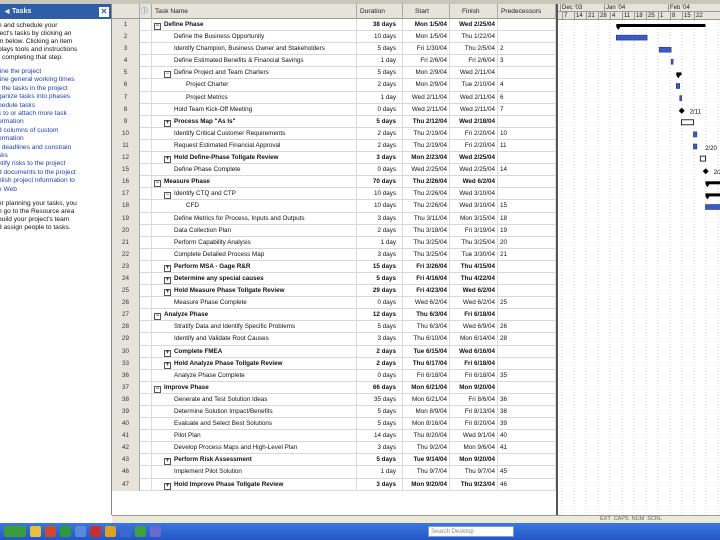 This screenshot has width=720, height=540. I want to click on task-name-cell: Pilot Plan, so click(254, 436).